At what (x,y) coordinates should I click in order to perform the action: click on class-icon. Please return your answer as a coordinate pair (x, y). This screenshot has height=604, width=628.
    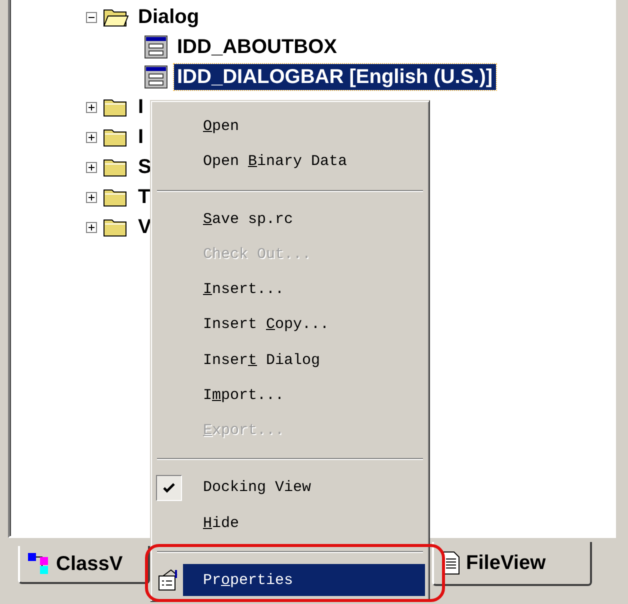
    Looking at the image, I should click on (39, 564).